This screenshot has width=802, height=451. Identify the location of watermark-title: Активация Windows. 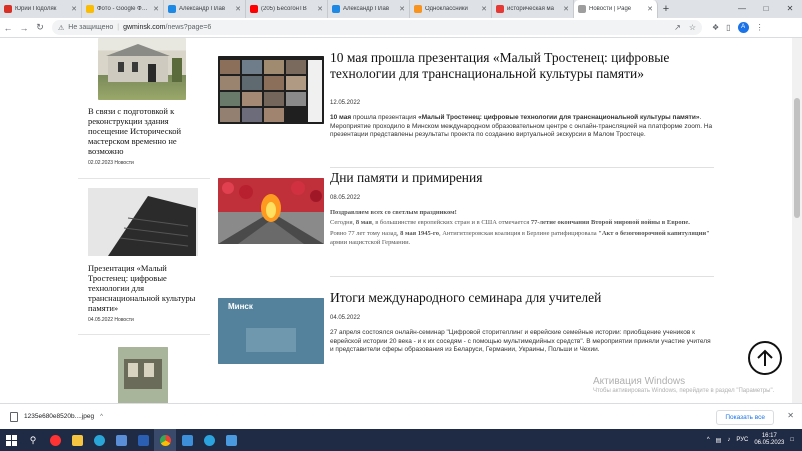
(639, 381).